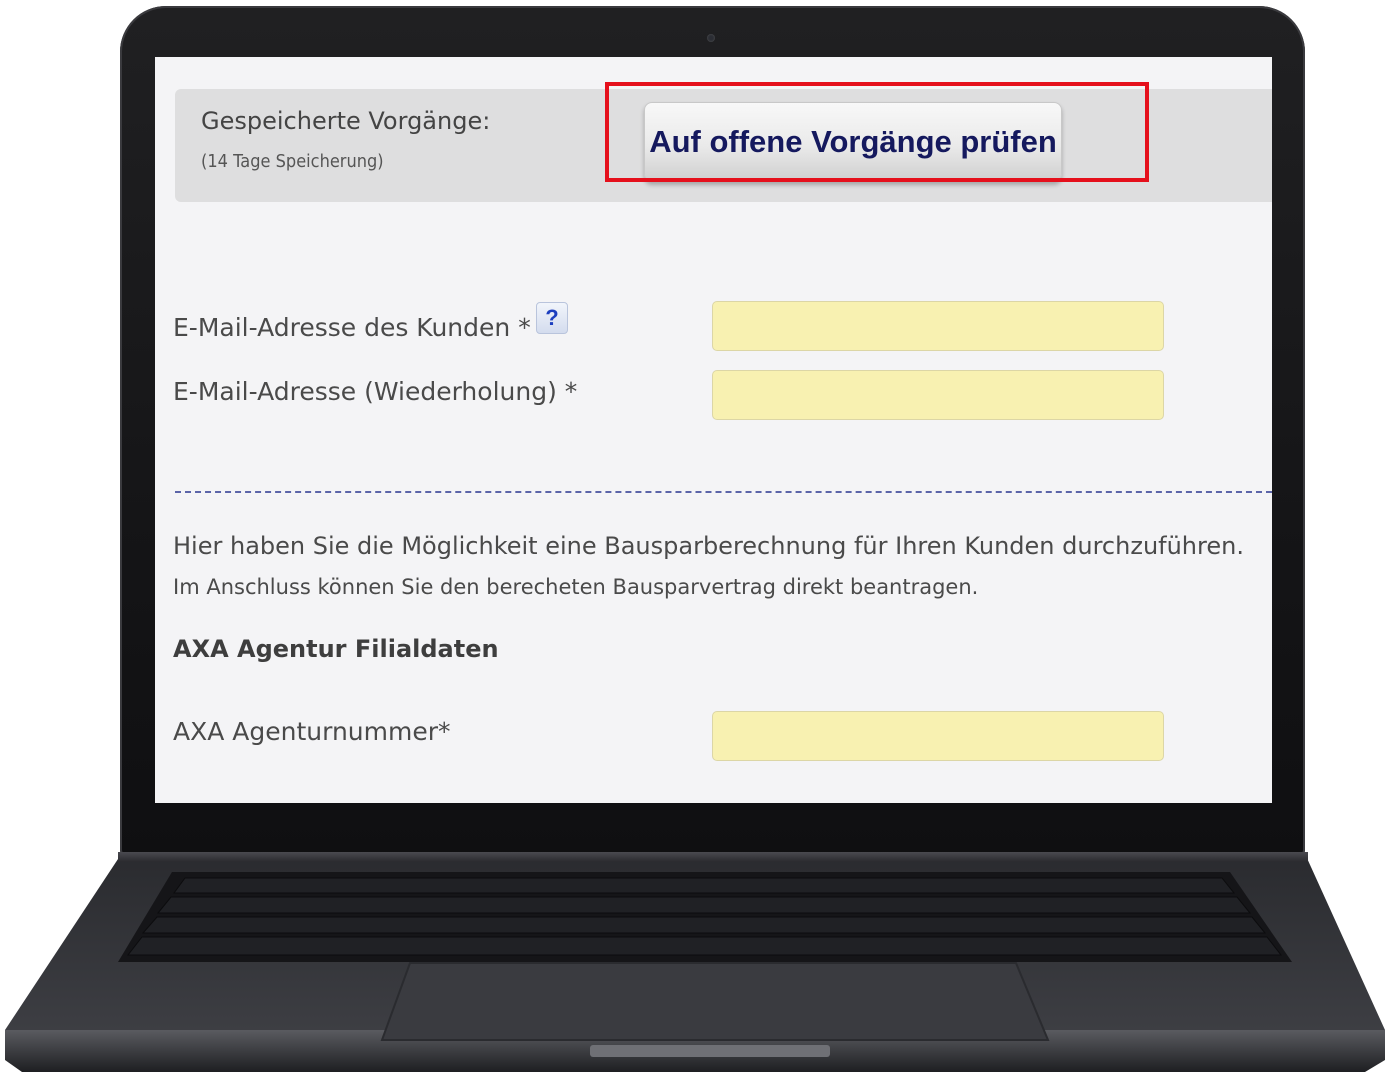 The width and height of the screenshot is (1385, 1075). I want to click on saved-processes-label: Gespeicherte Vorgänge:, so click(346, 121).